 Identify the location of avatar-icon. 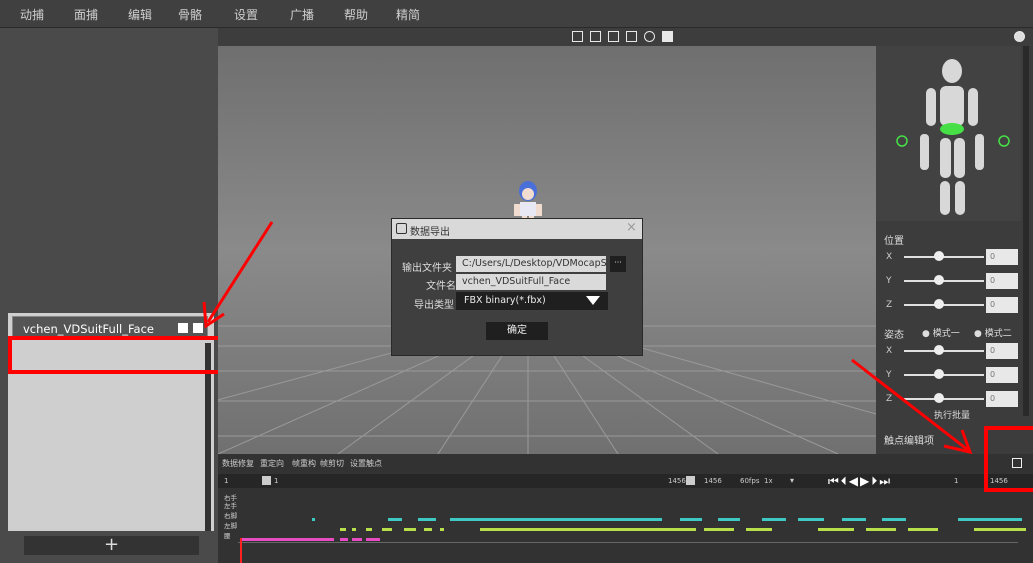
(1019, 36).